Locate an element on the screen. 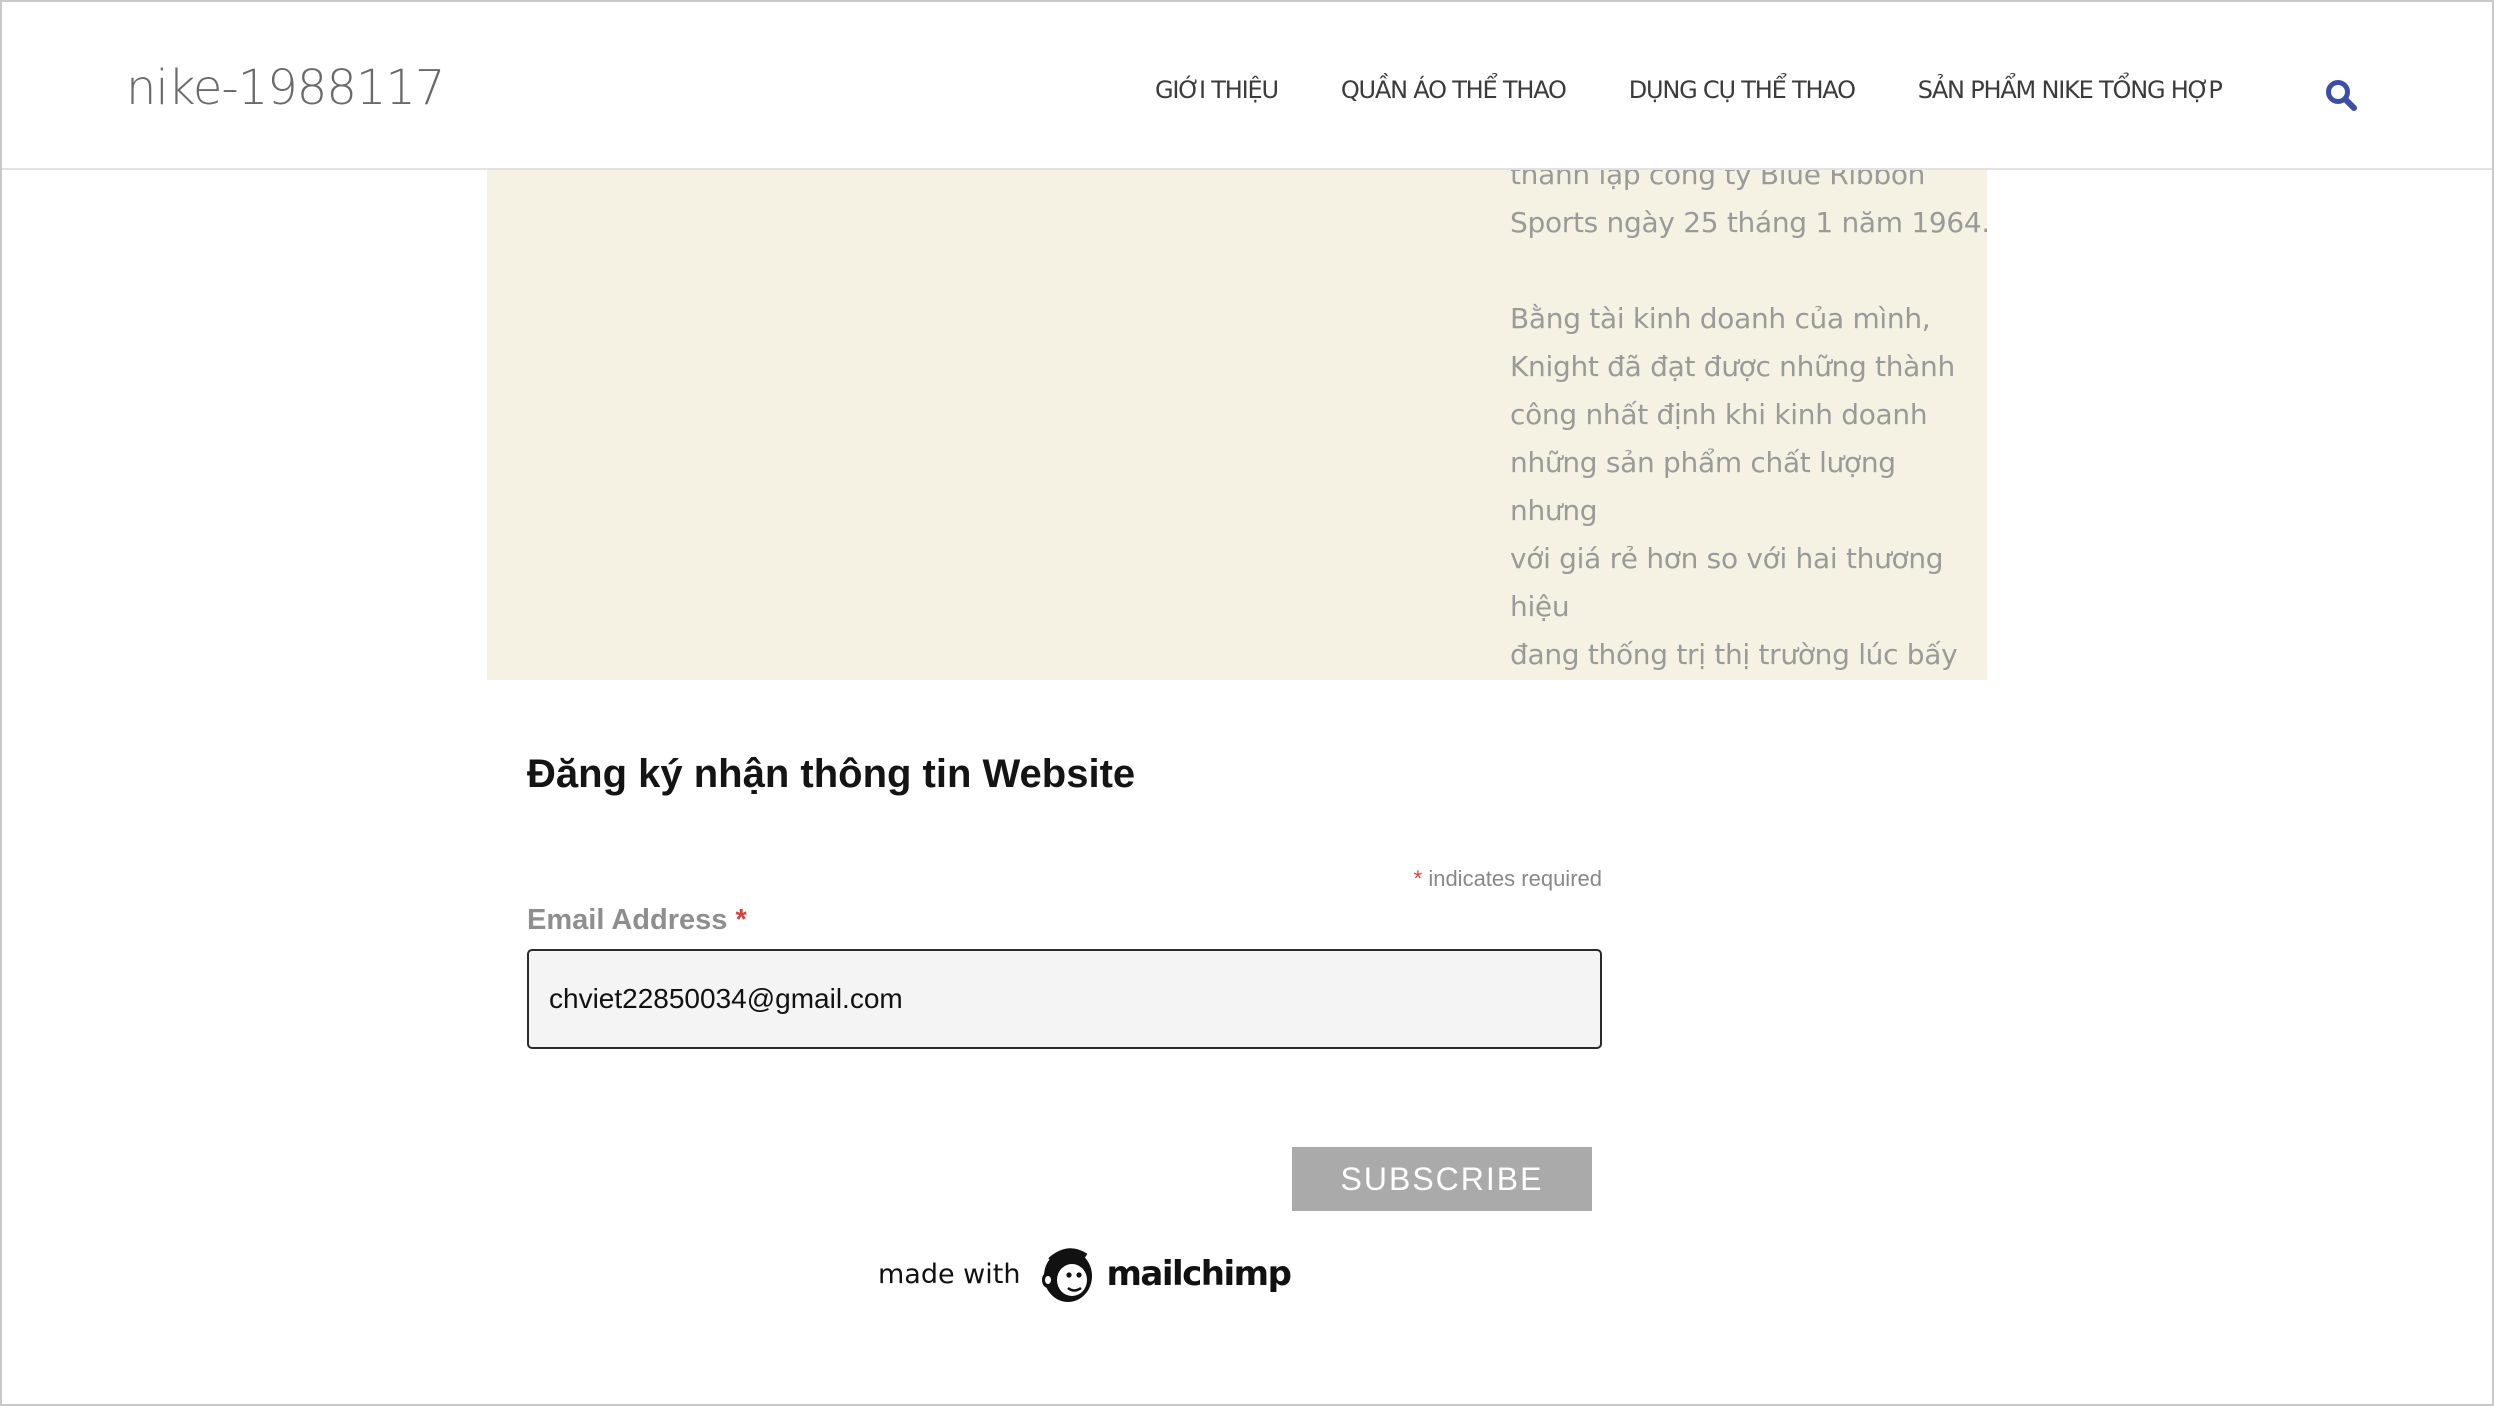 Image resolution: width=2494 pixels, height=1406 pixels. mailchimp-freddie-icon is located at coordinates (1067, 1275).